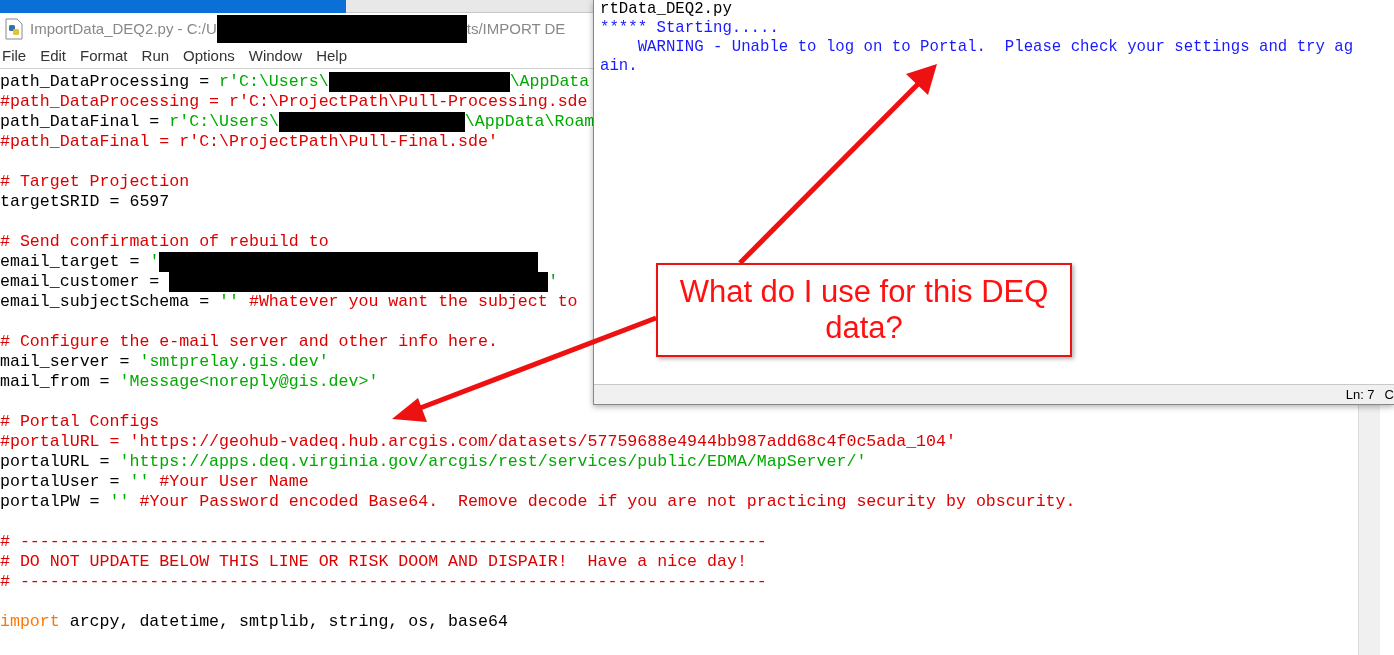 Image resolution: width=1394 pixels, height=655 pixels. Describe the element at coordinates (164, 241) in the screenshot. I see `code-text: # Send confirmation of rebuild to` at that location.